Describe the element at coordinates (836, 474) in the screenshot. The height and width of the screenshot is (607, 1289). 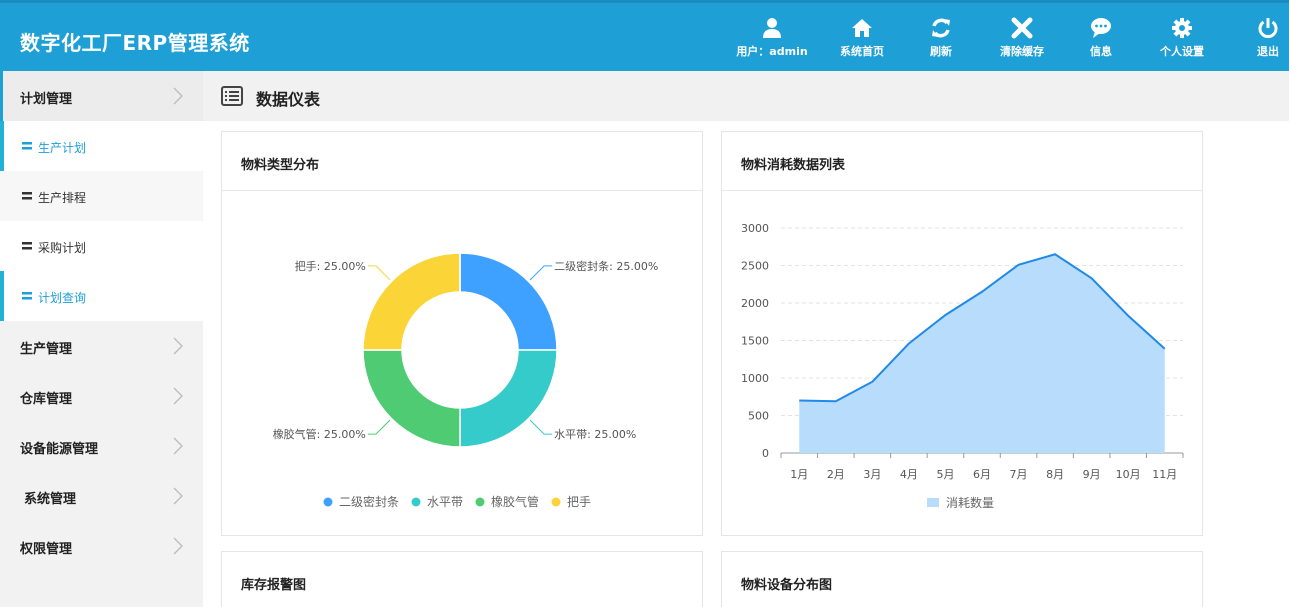
I see `x-tick-label: 2月` at that location.